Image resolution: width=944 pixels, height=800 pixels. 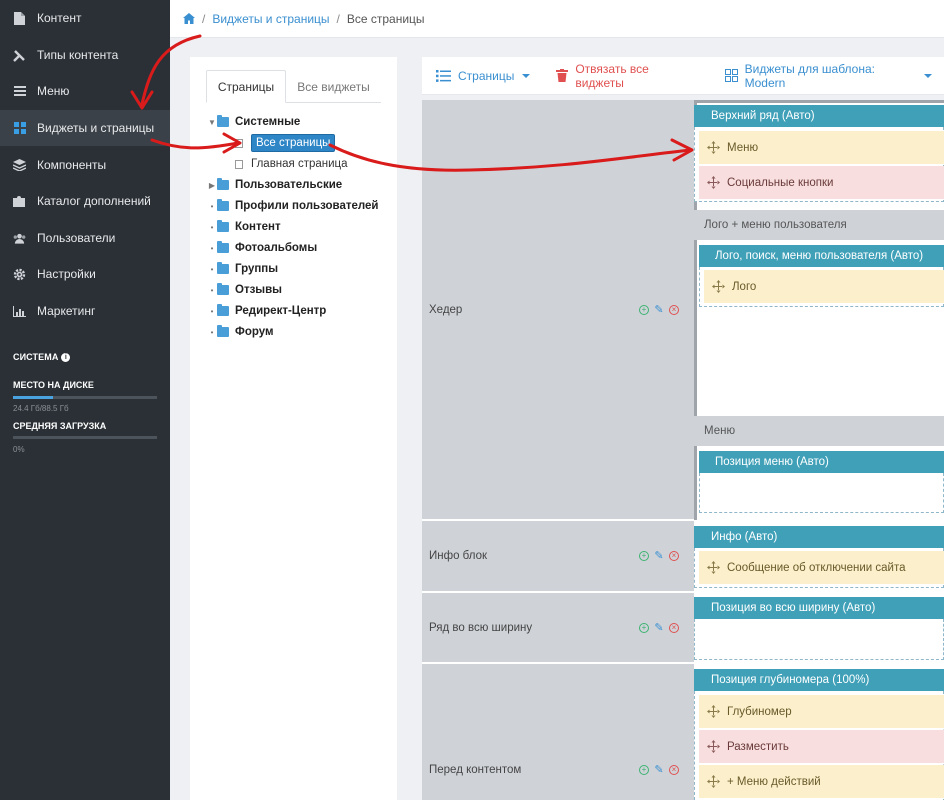 I want to click on info-icon: i, so click(x=66, y=357).